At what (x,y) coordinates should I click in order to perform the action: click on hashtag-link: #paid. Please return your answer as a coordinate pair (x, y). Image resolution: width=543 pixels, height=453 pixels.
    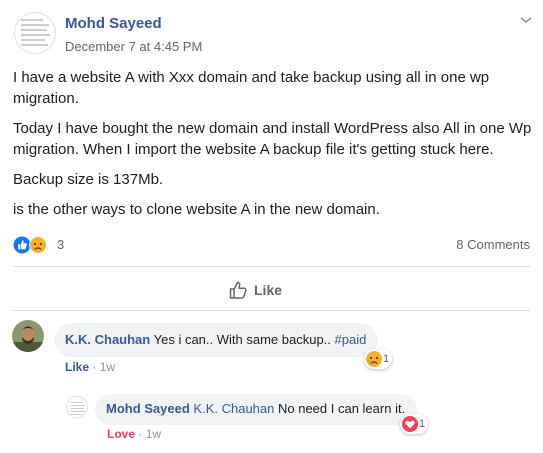
    Looking at the image, I should click on (351, 339).